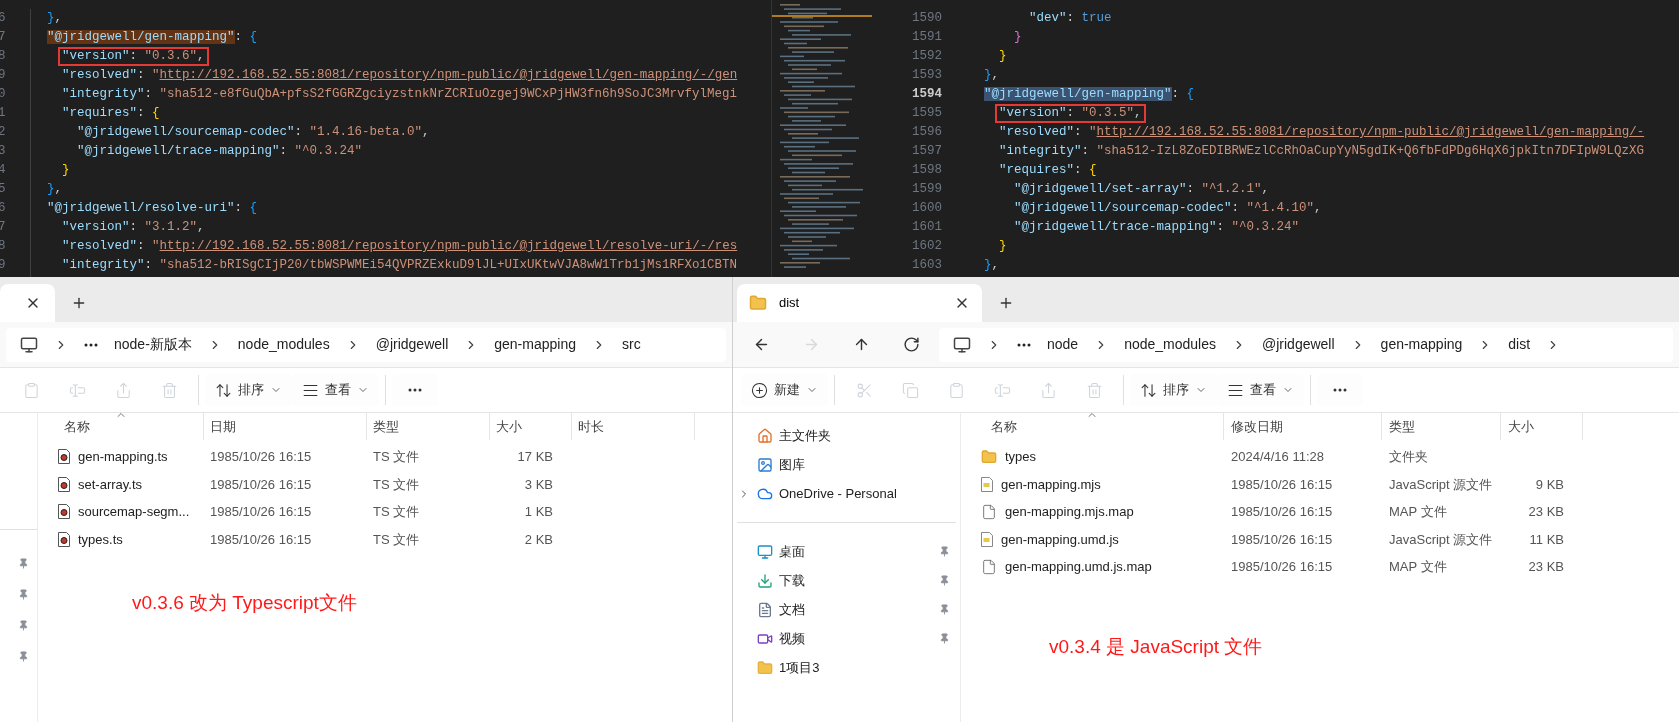 The image size is (1679, 722). I want to click on annotation-text: v0.3.6 改为 Typescript文件, so click(244, 602).